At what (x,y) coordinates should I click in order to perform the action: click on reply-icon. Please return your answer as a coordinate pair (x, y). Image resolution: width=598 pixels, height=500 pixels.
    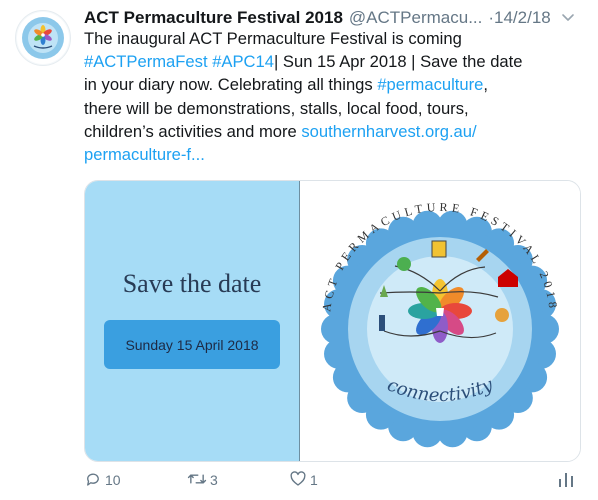
    Looking at the image, I should click on (94, 480).